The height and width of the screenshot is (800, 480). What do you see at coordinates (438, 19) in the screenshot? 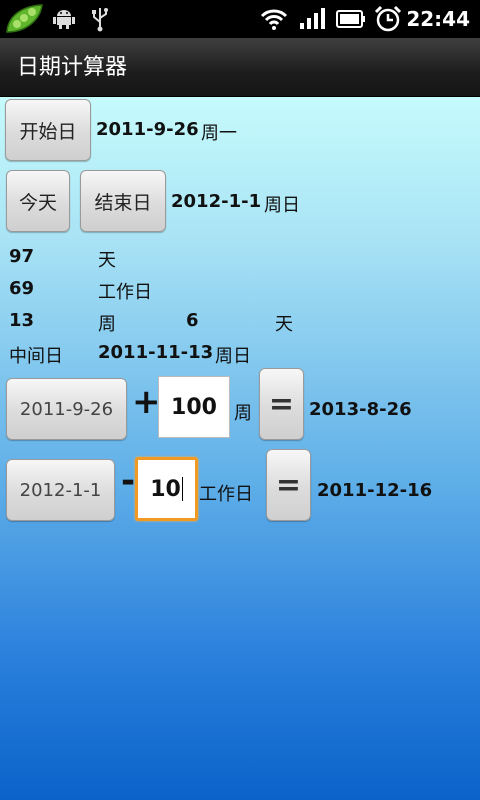
I see `status-time: 22:44` at bounding box center [438, 19].